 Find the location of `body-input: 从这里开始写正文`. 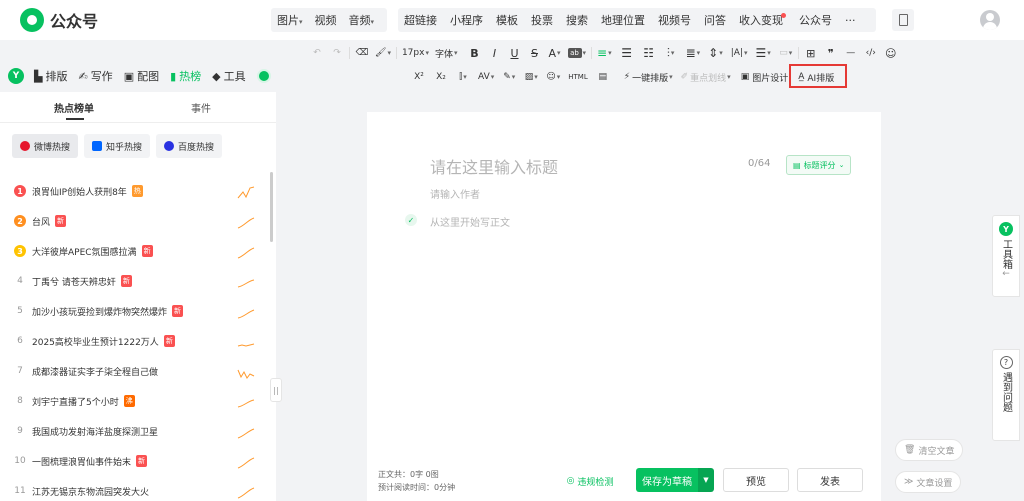

body-input: 从这里开始写正文 is located at coordinates (470, 221).